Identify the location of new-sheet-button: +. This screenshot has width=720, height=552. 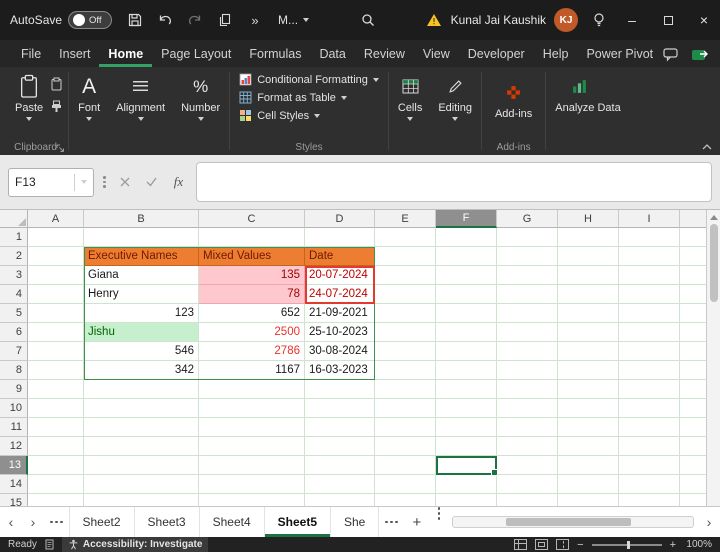
(417, 522).